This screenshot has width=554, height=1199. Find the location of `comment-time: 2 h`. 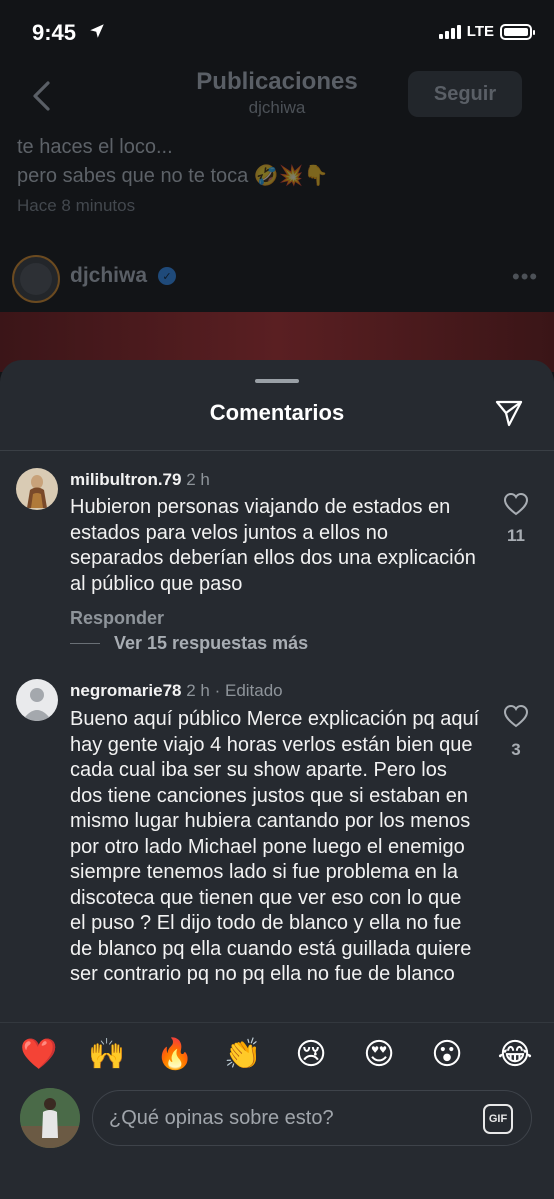

comment-time: 2 h is located at coordinates (198, 479).